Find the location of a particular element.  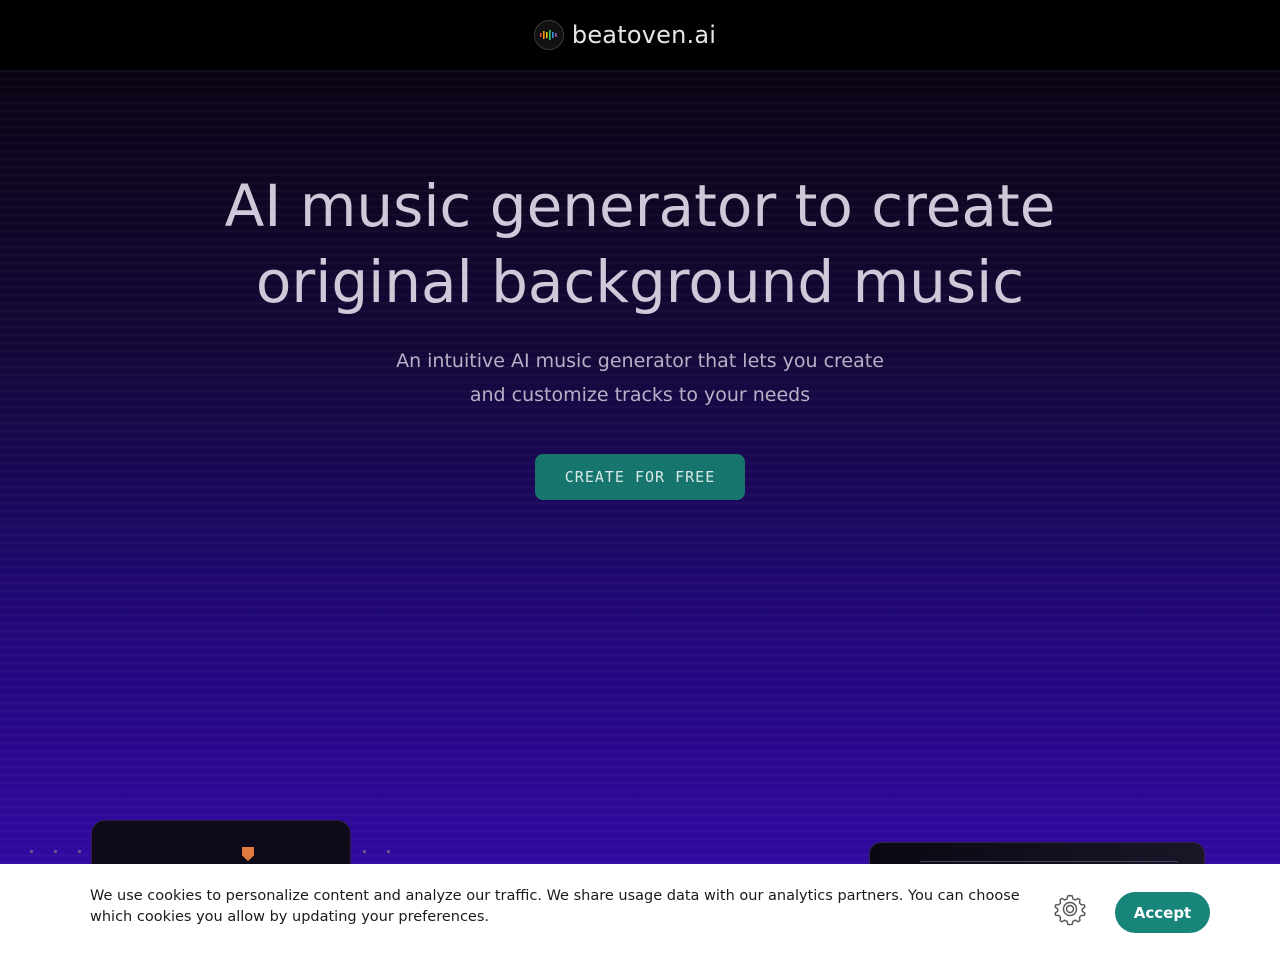

app-preview-right is located at coordinates (1037, 853).